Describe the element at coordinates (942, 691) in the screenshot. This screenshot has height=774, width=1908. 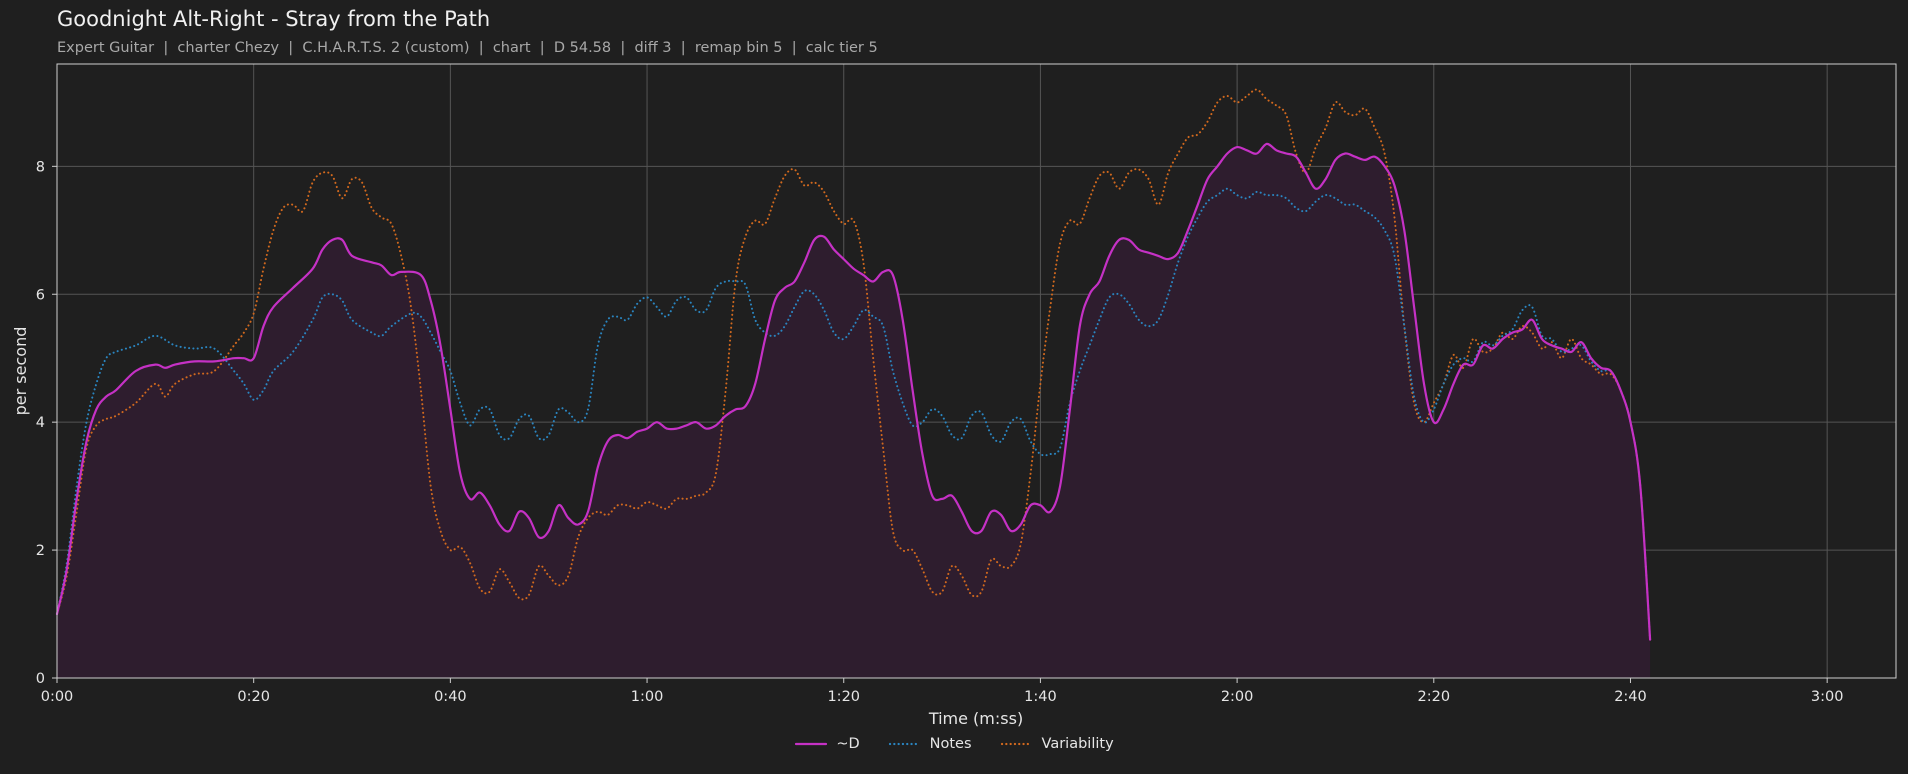
I see `x-axis-ticks: 0:00 0:20 0:40 1:00 1:20 1:40 2:00 2:20 2:40 3:00` at that location.